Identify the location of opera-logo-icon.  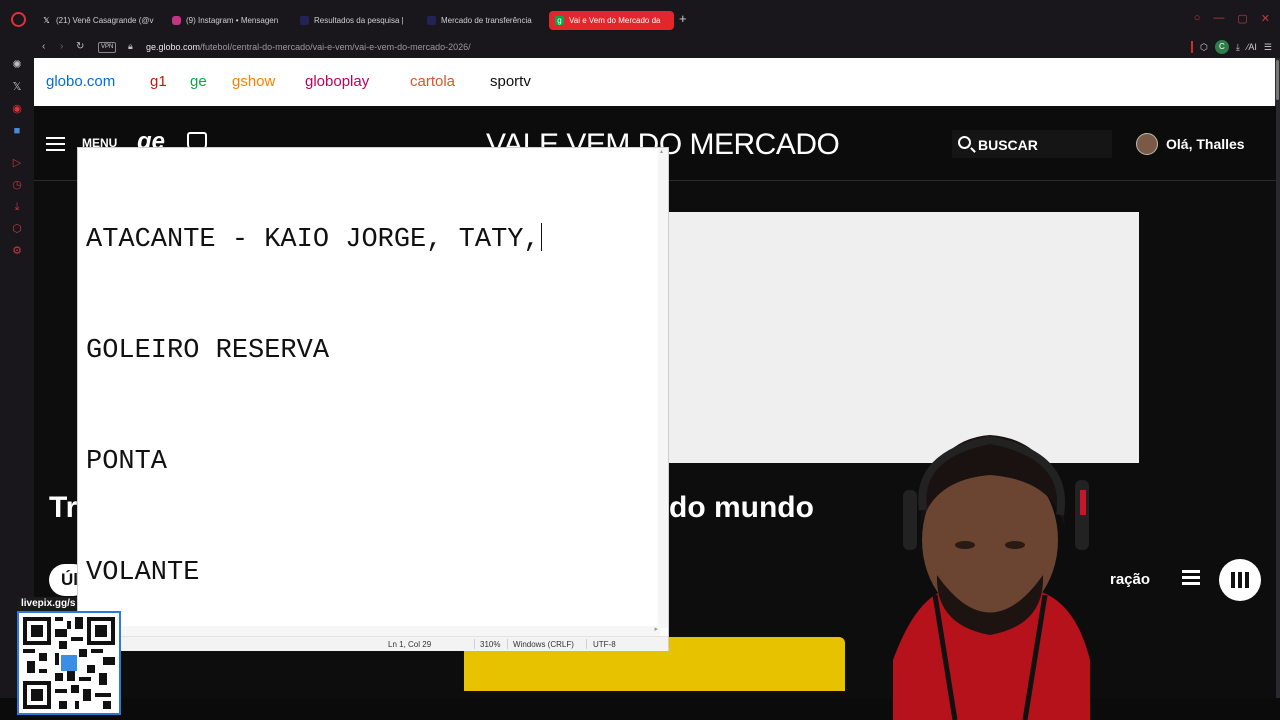
(18, 19).